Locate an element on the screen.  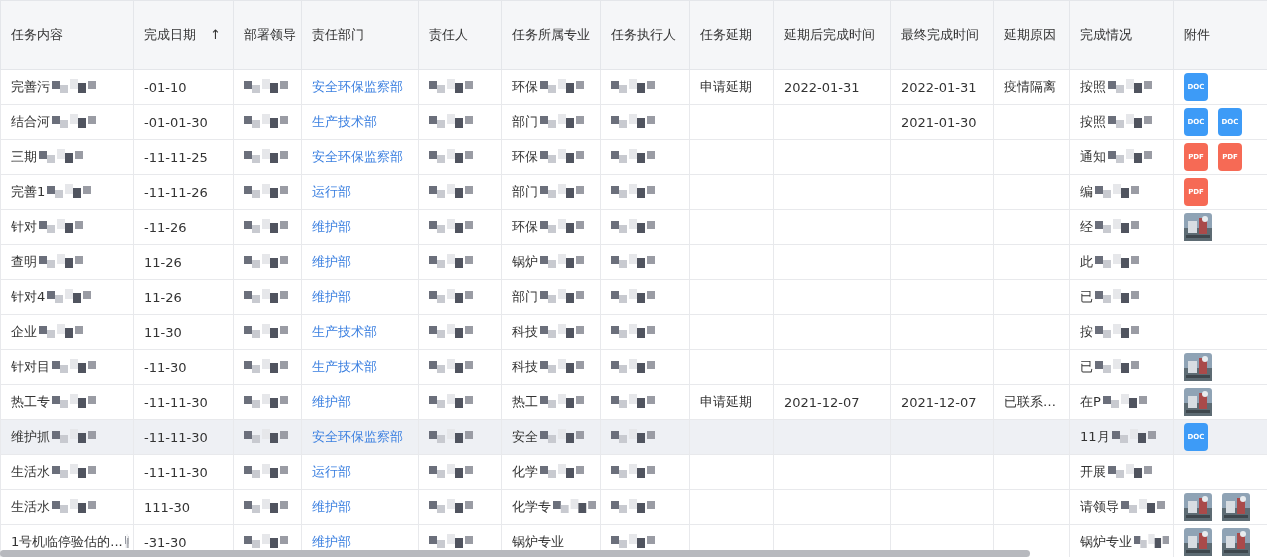
table-cell: 查明 is located at coordinates (24, 262).